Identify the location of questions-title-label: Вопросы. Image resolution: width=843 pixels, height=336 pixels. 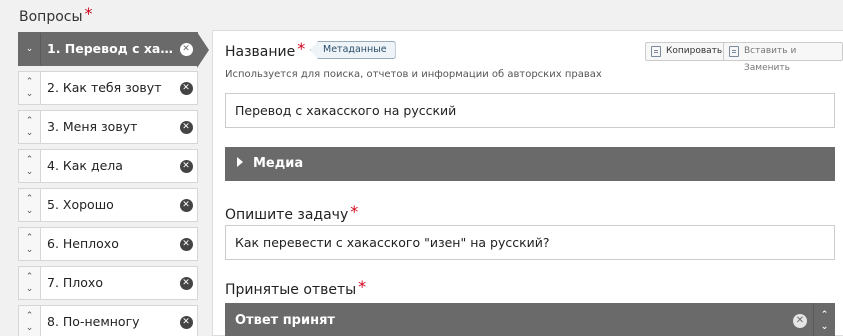
(51, 17).